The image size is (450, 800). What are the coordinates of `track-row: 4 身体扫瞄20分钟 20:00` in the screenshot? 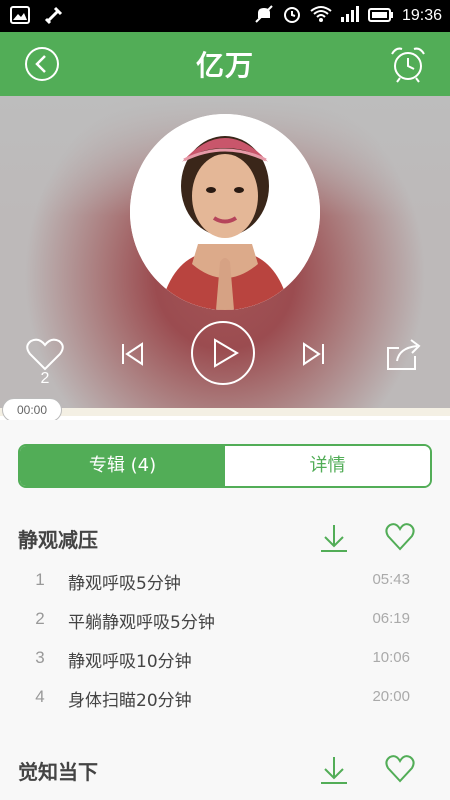 It's located at (225, 698).